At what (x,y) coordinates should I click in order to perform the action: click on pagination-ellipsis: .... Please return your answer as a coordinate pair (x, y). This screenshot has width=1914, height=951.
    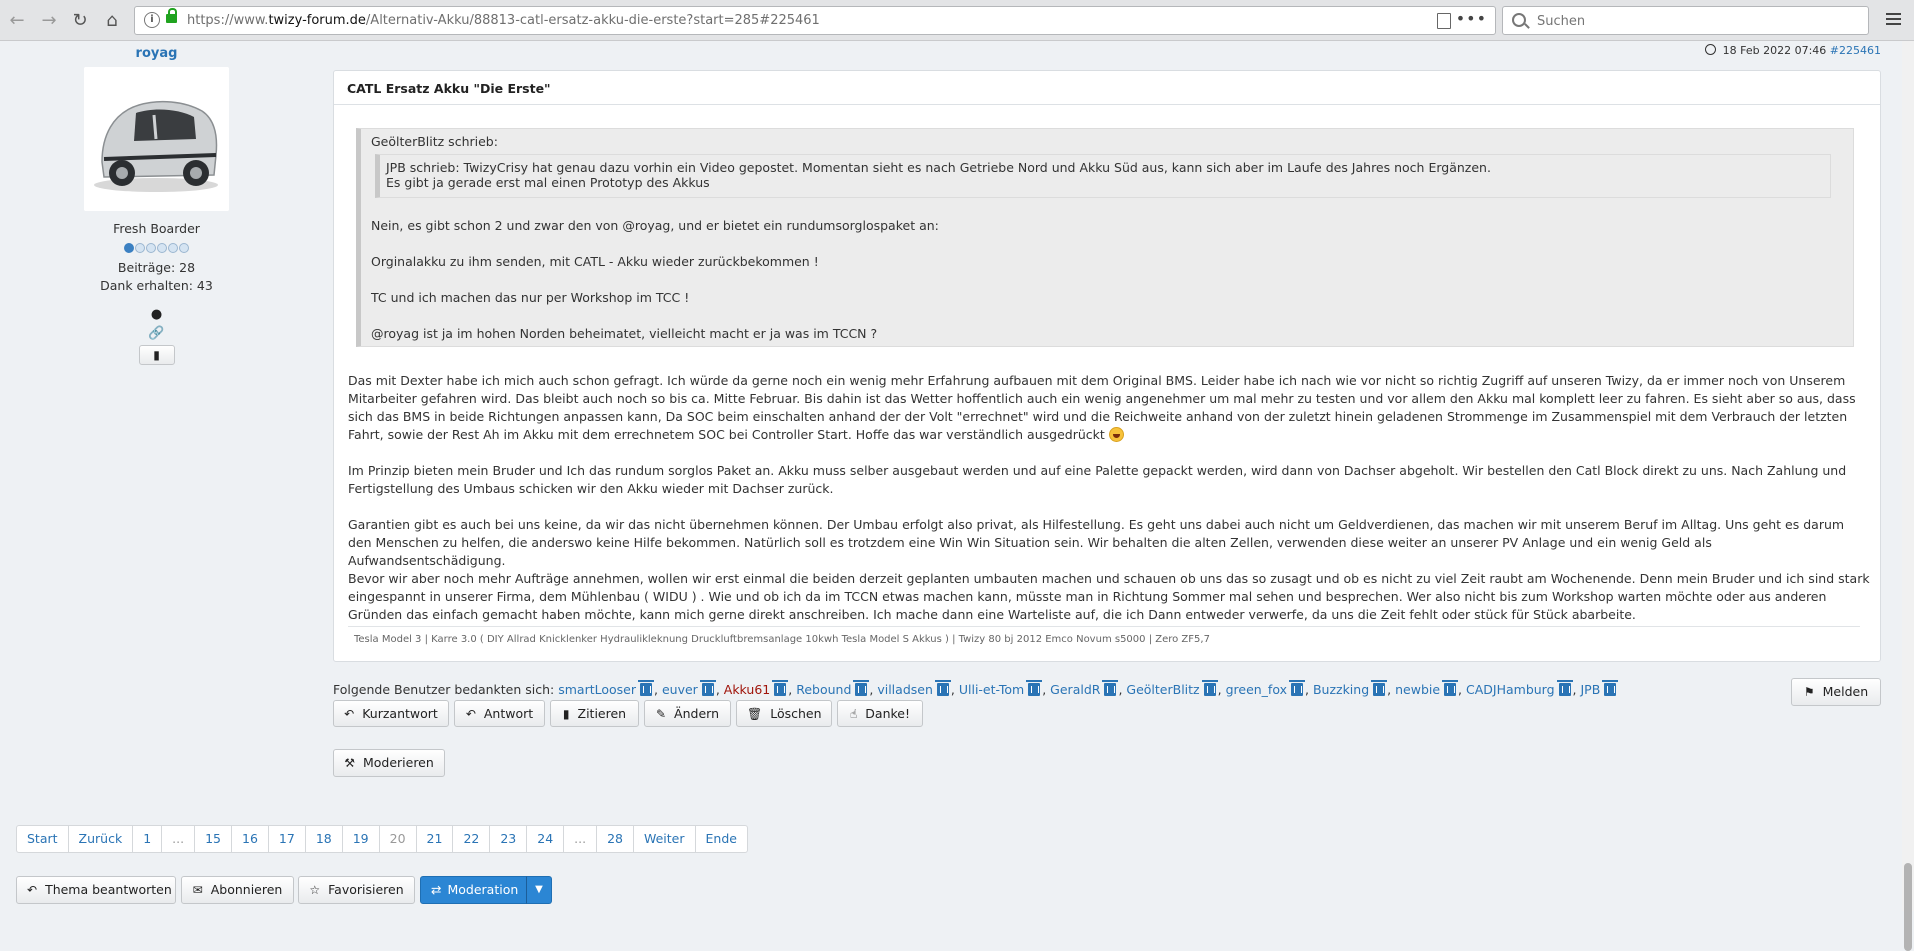
    Looking at the image, I should click on (580, 839).